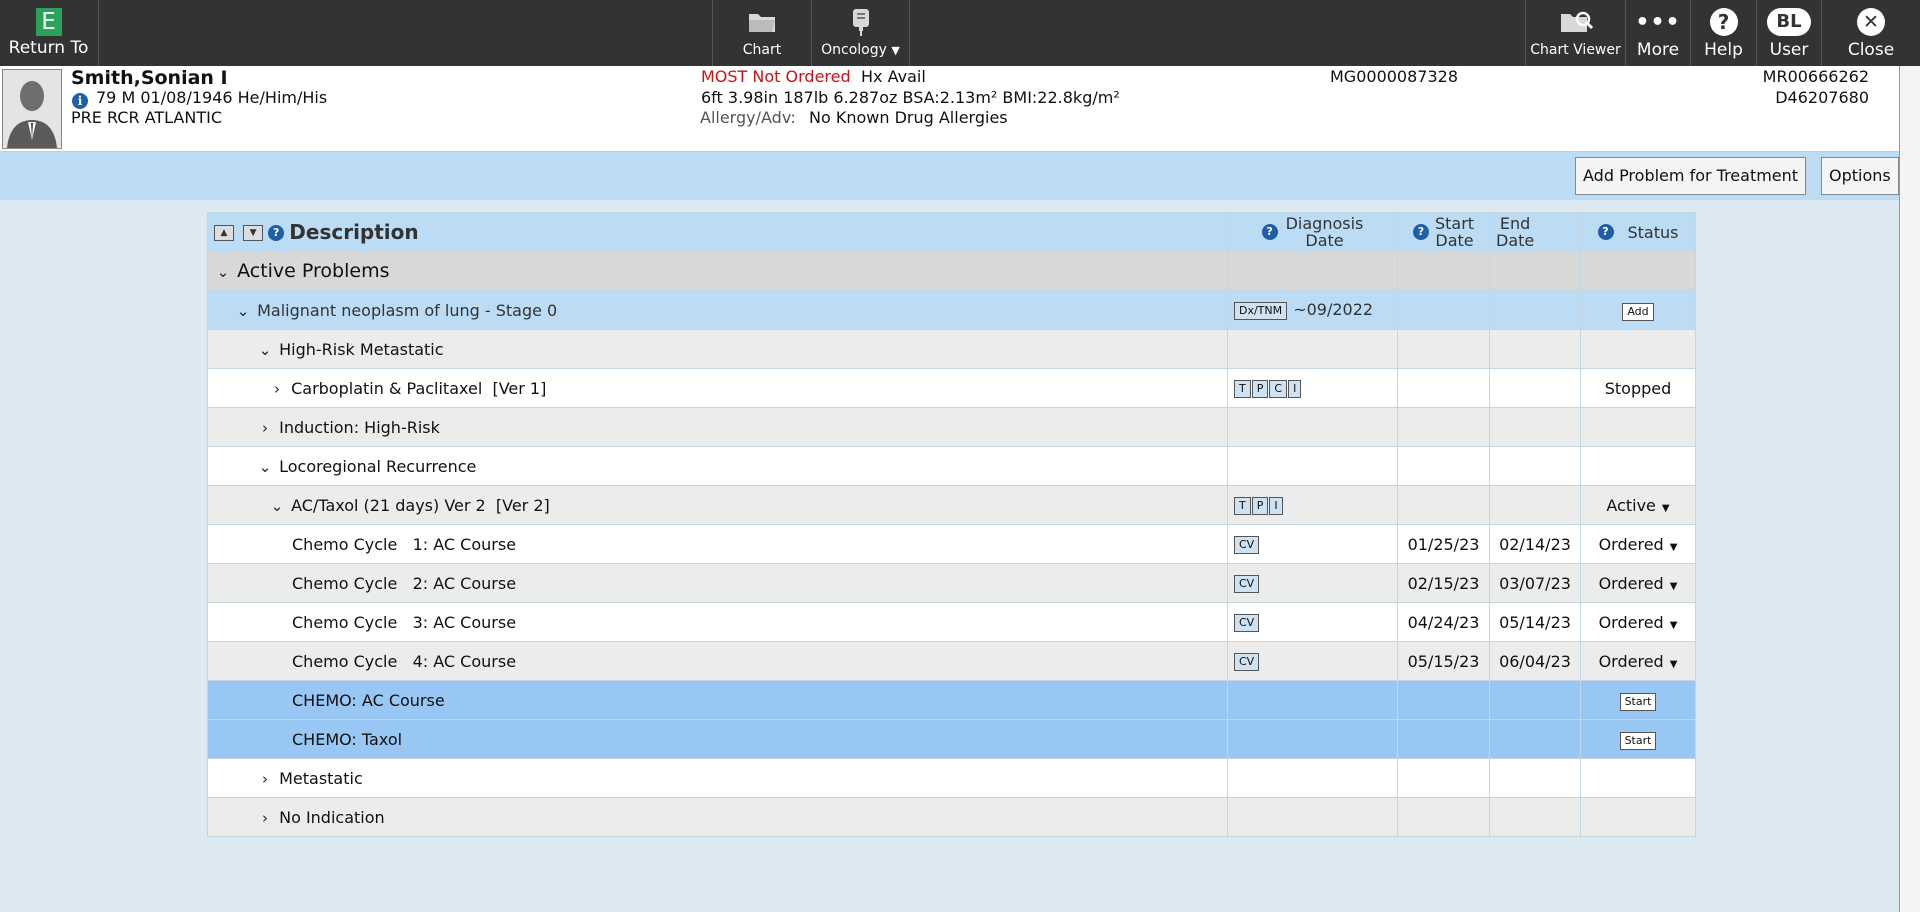  Describe the element at coordinates (1789, 33) in the screenshot. I see `user-button: BL User` at that location.